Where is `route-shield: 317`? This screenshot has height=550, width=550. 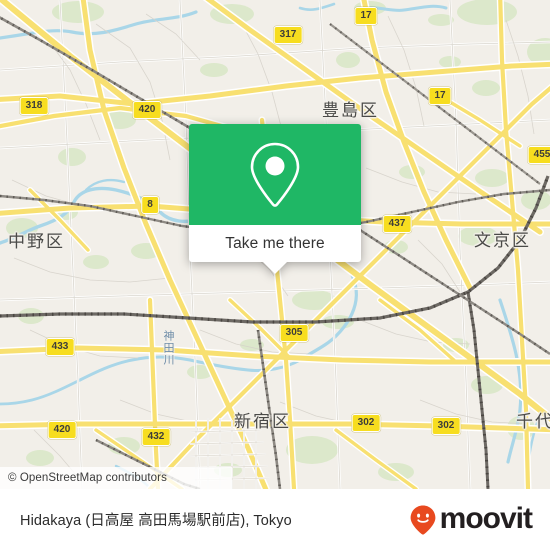
route-shield: 317 is located at coordinates (288, 35).